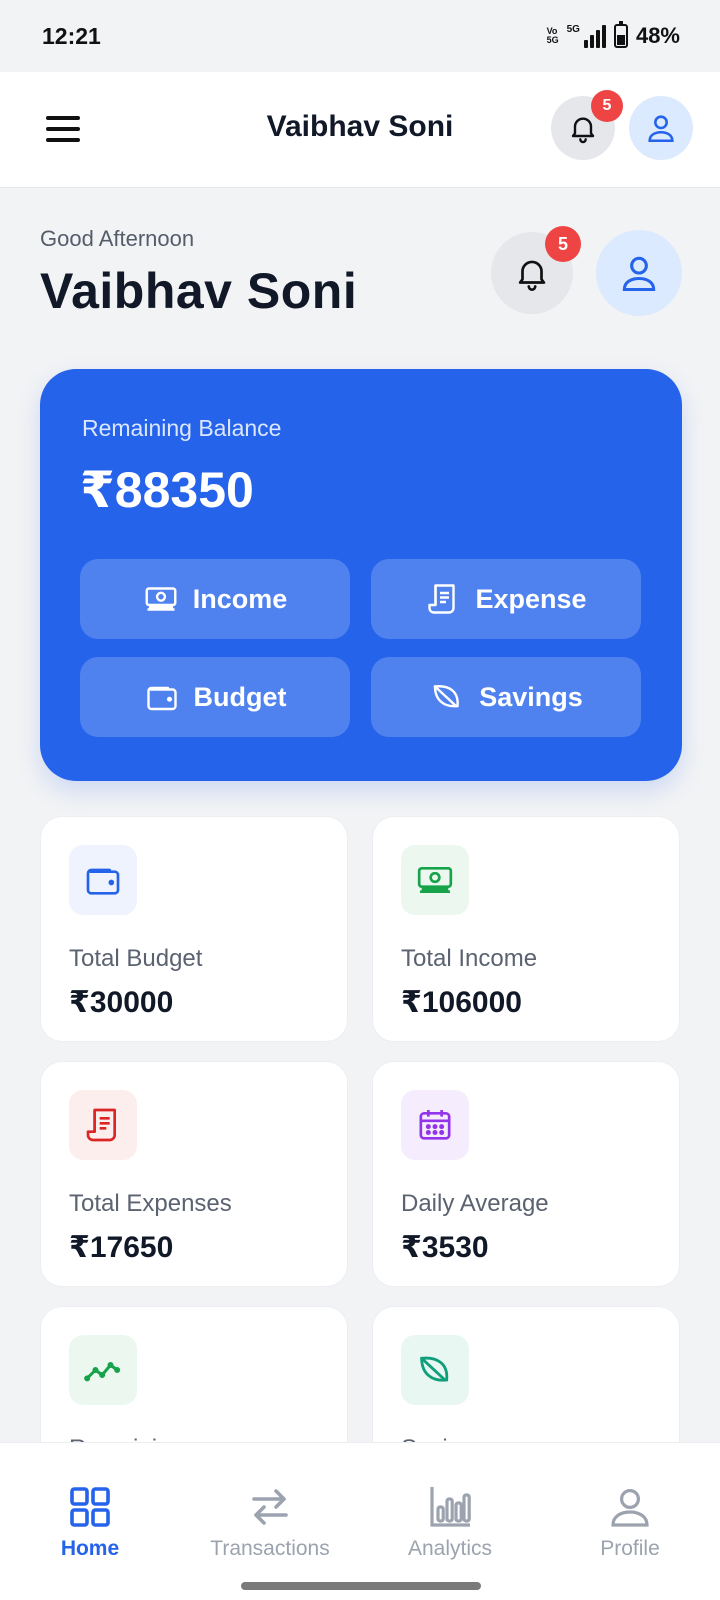  What do you see at coordinates (630, 1508) in the screenshot?
I see `person-icon` at bounding box center [630, 1508].